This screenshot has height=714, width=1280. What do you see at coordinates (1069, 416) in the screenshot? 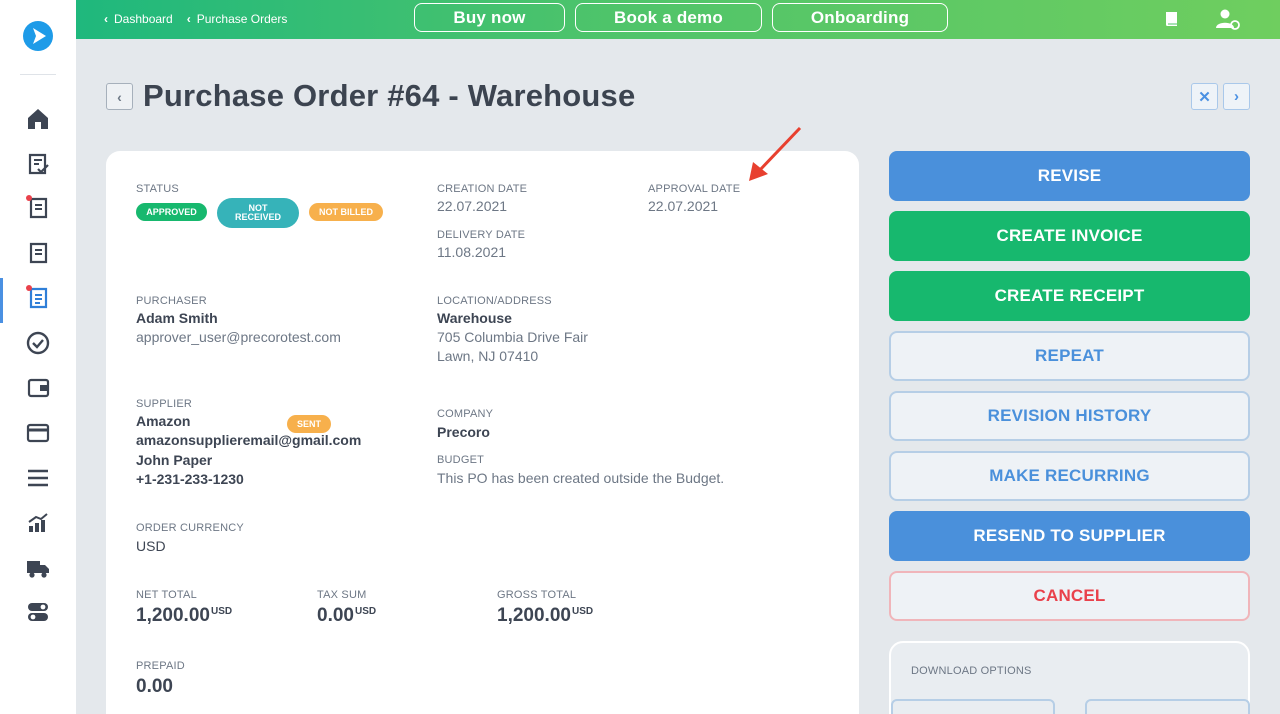
I see `revision-history-button: REVISION HISTORY` at bounding box center [1069, 416].